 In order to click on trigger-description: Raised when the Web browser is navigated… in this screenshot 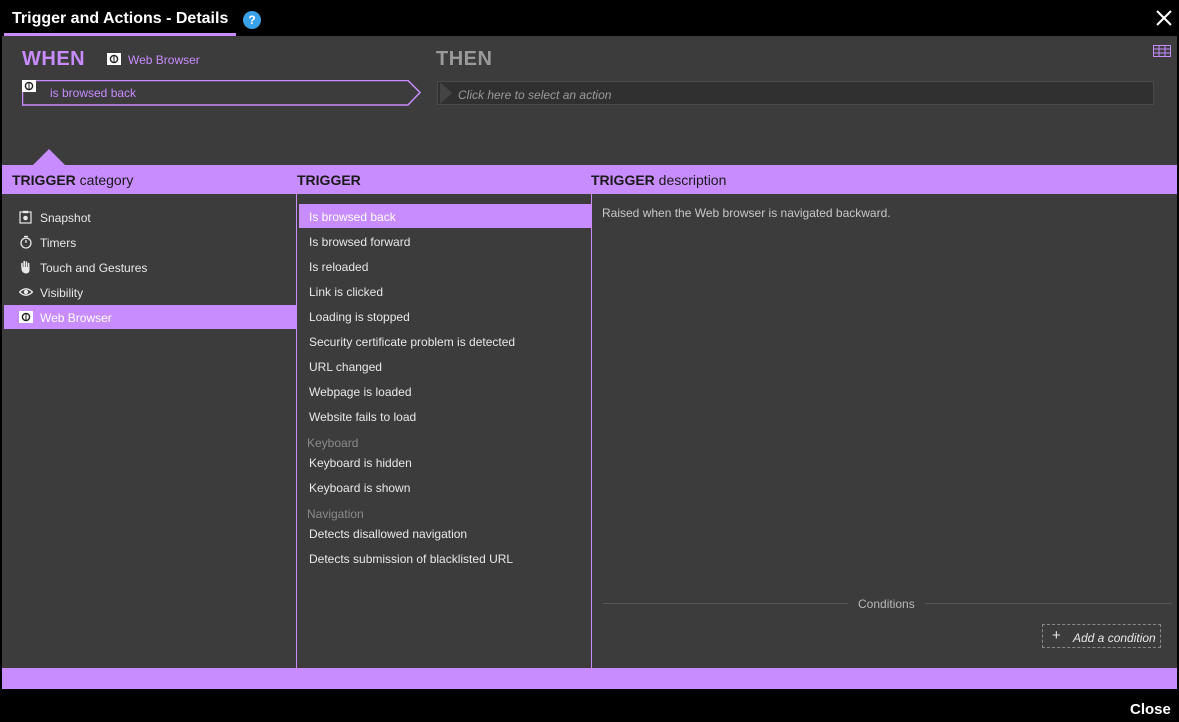, I will do `click(746, 213)`.